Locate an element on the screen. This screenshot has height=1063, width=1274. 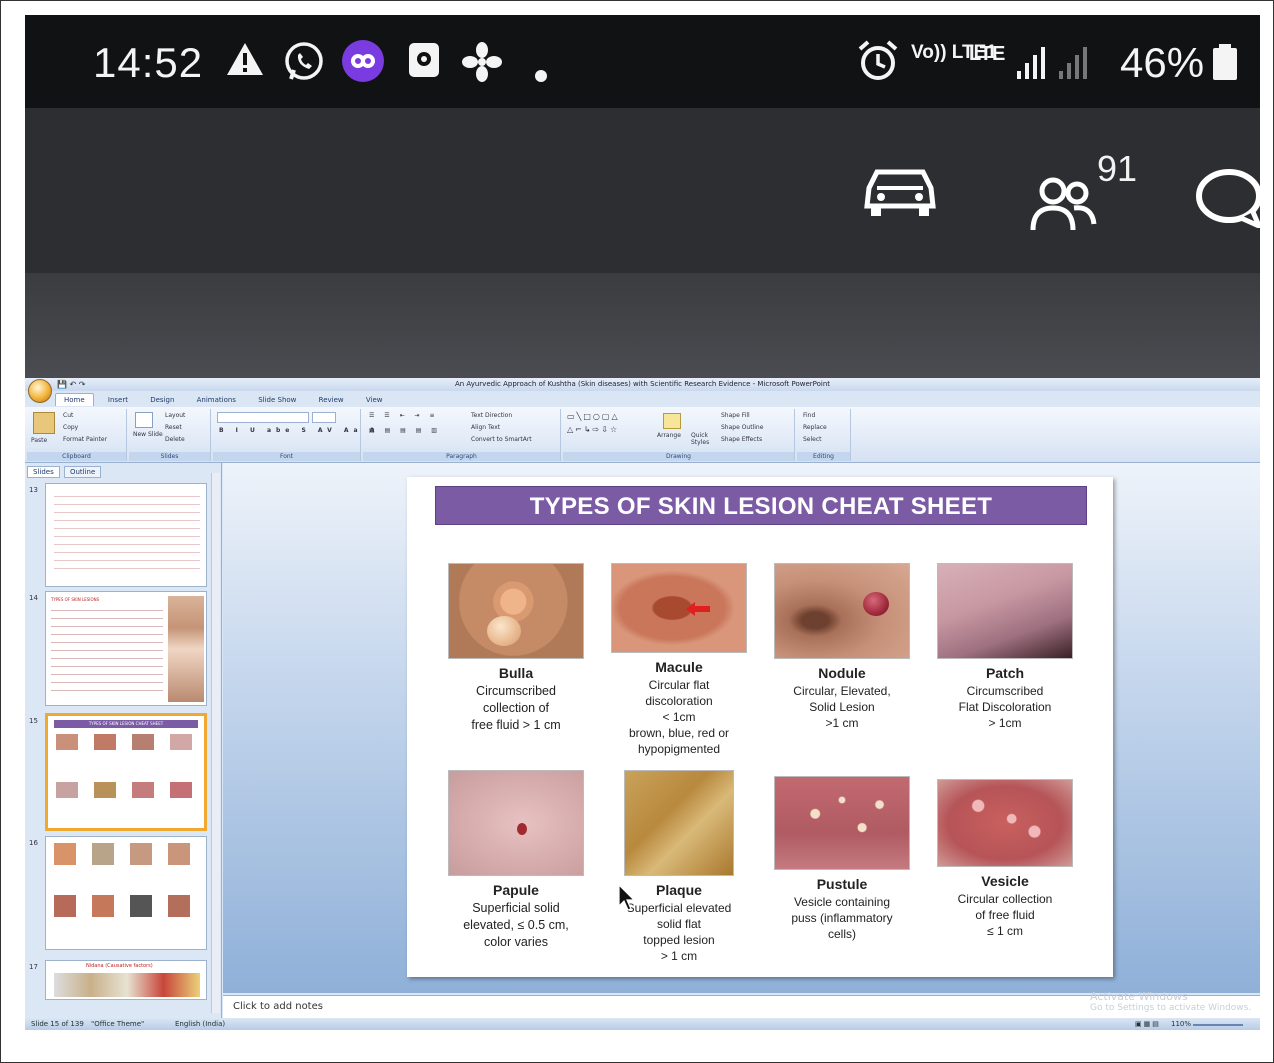
layout-button: Layout is located at coordinates (175, 415).